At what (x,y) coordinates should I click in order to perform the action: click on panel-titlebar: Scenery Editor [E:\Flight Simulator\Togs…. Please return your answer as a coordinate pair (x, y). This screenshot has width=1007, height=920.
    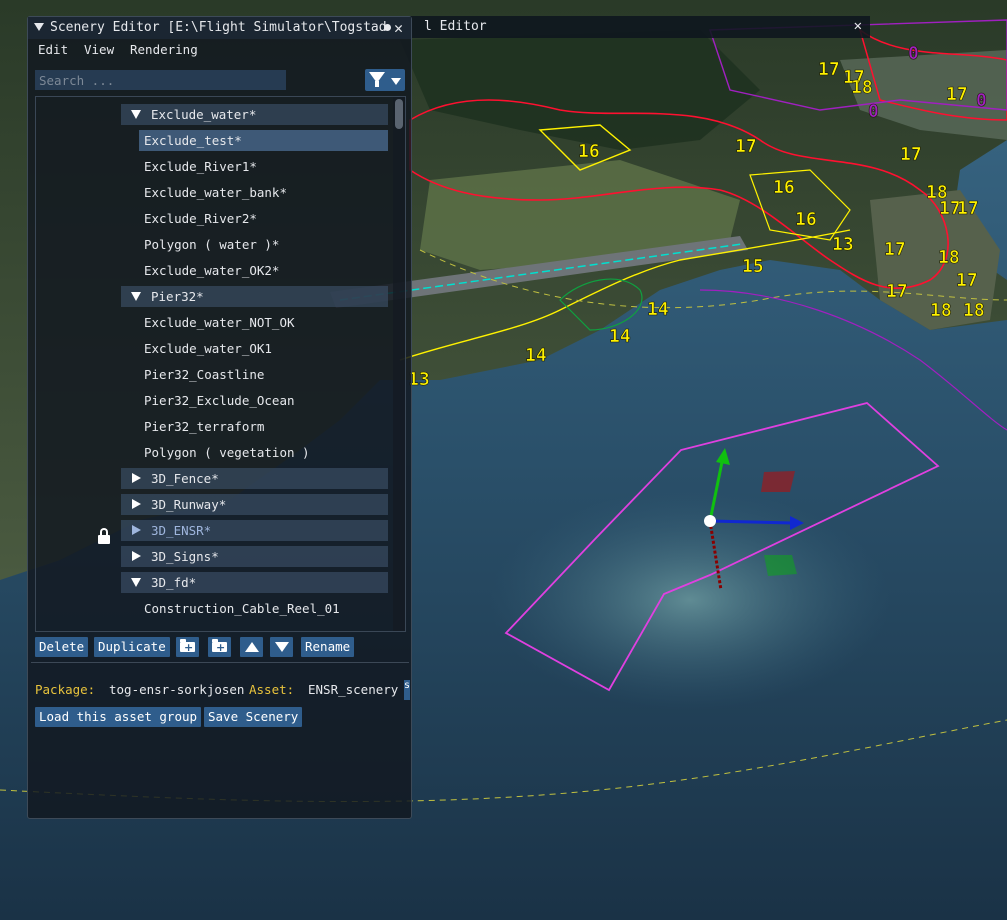
    Looking at the image, I should click on (219, 28).